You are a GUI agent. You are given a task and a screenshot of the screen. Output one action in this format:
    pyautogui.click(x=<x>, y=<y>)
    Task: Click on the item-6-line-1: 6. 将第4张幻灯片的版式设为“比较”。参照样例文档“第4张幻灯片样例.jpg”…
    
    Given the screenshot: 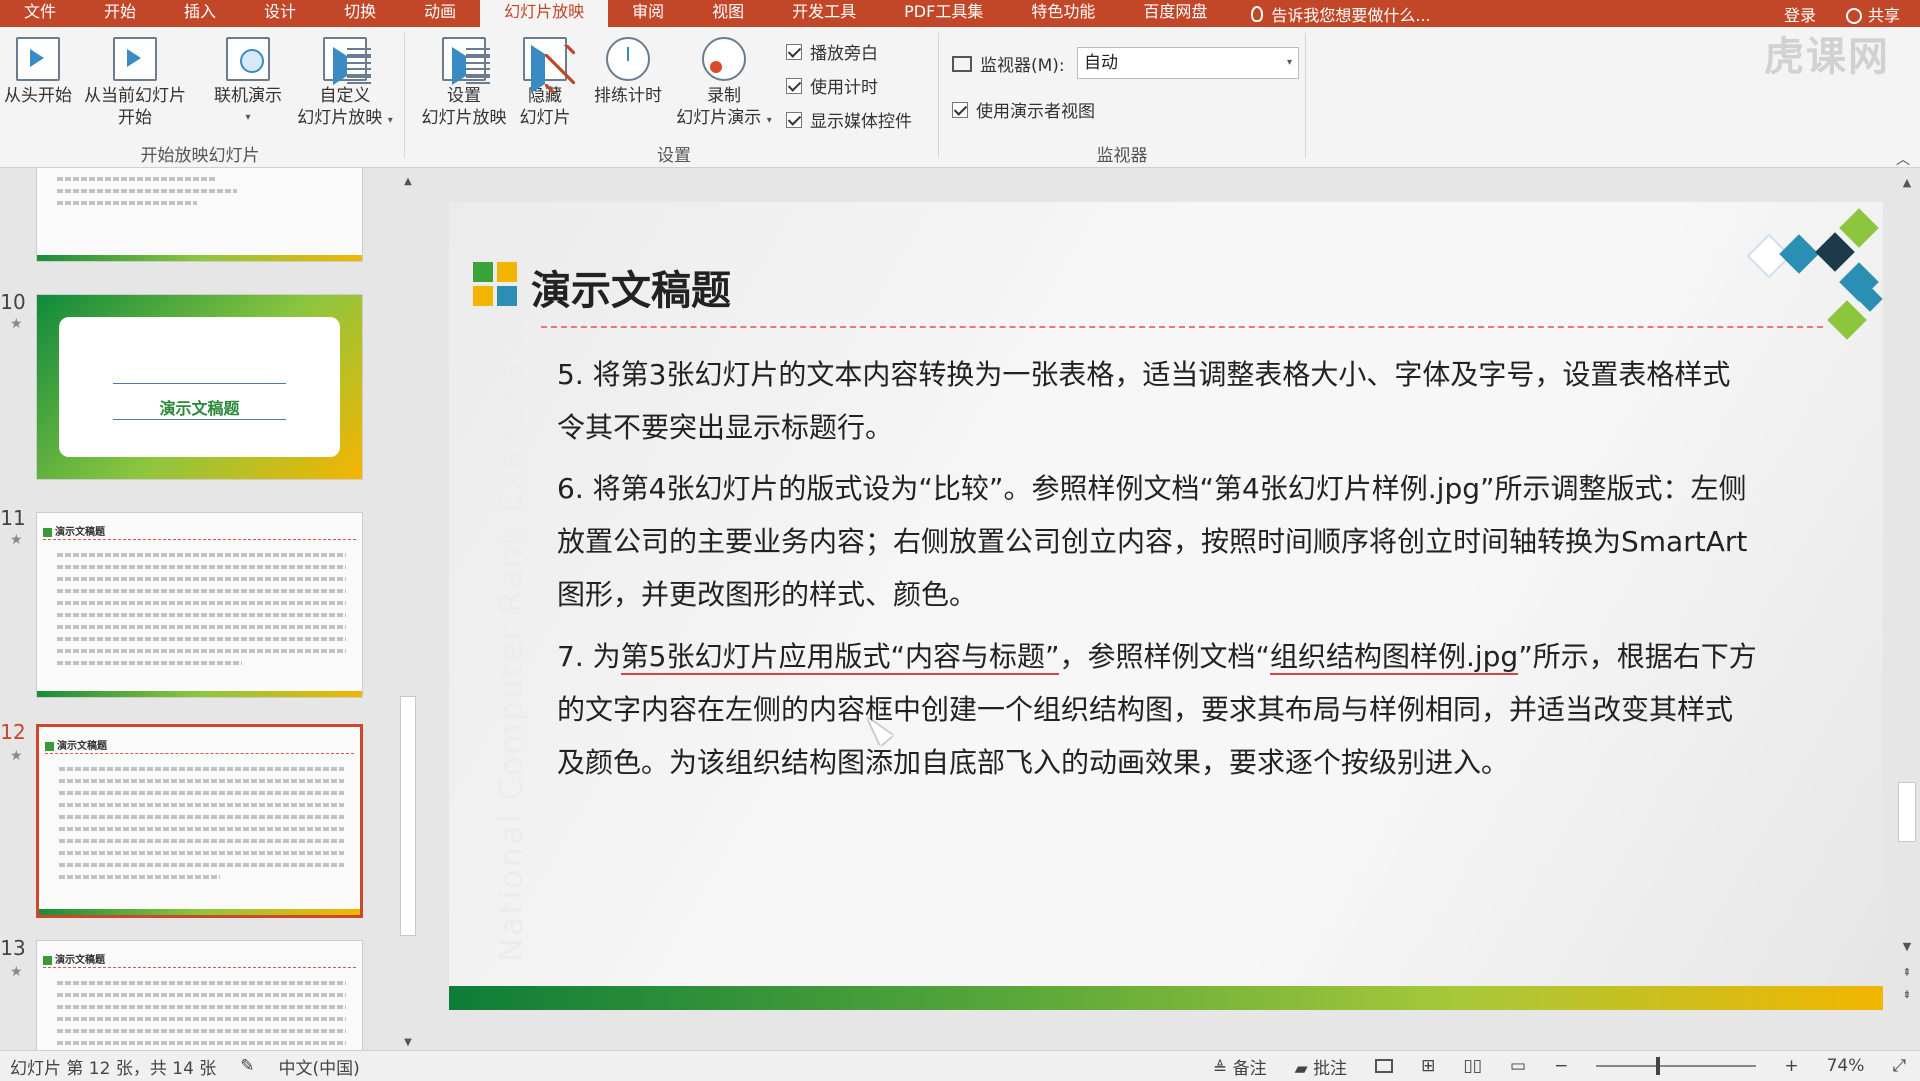 What is the action you would take?
    pyautogui.click(x=1152, y=488)
    